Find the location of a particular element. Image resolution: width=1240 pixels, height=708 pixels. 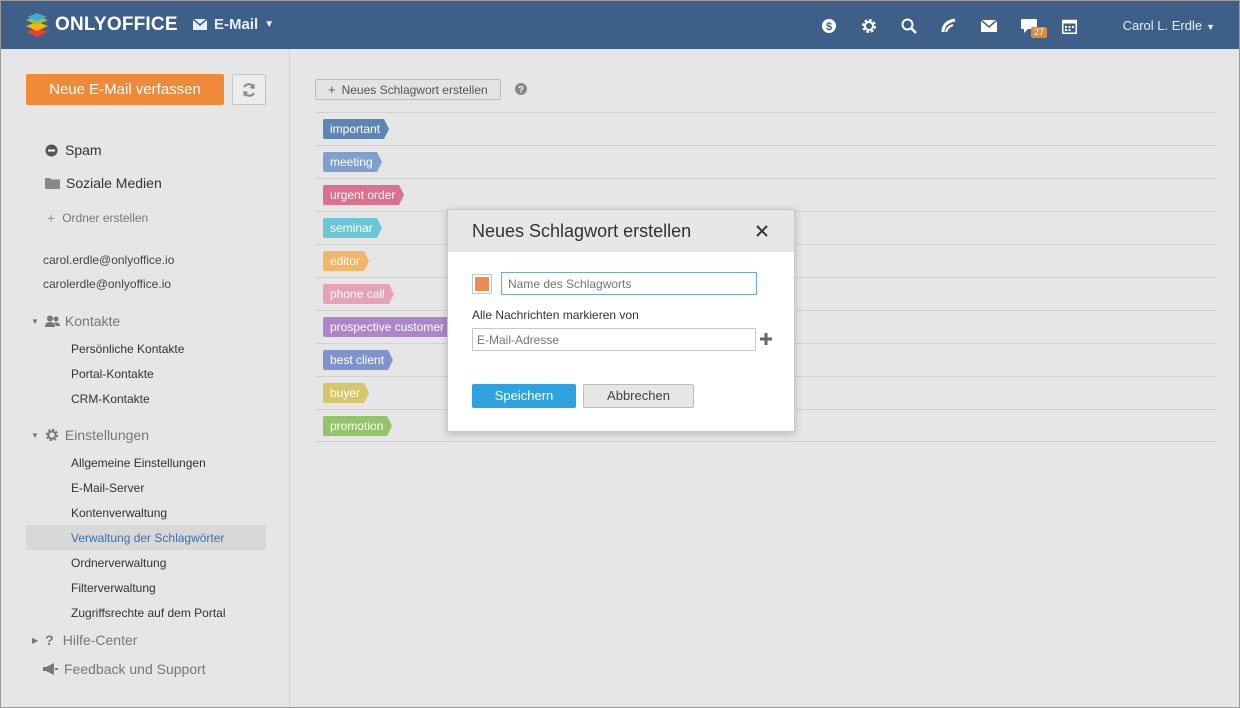

search-icon is located at coordinates (909, 26).